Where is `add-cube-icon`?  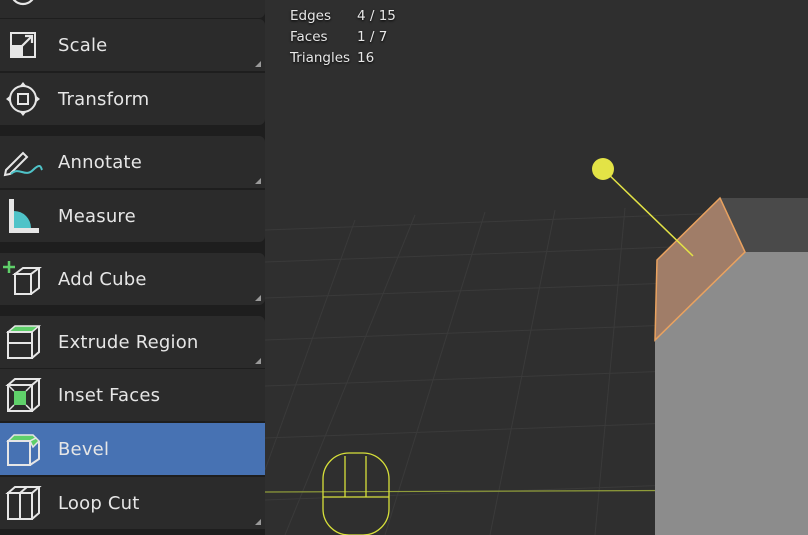 add-cube-icon is located at coordinates (23, 279).